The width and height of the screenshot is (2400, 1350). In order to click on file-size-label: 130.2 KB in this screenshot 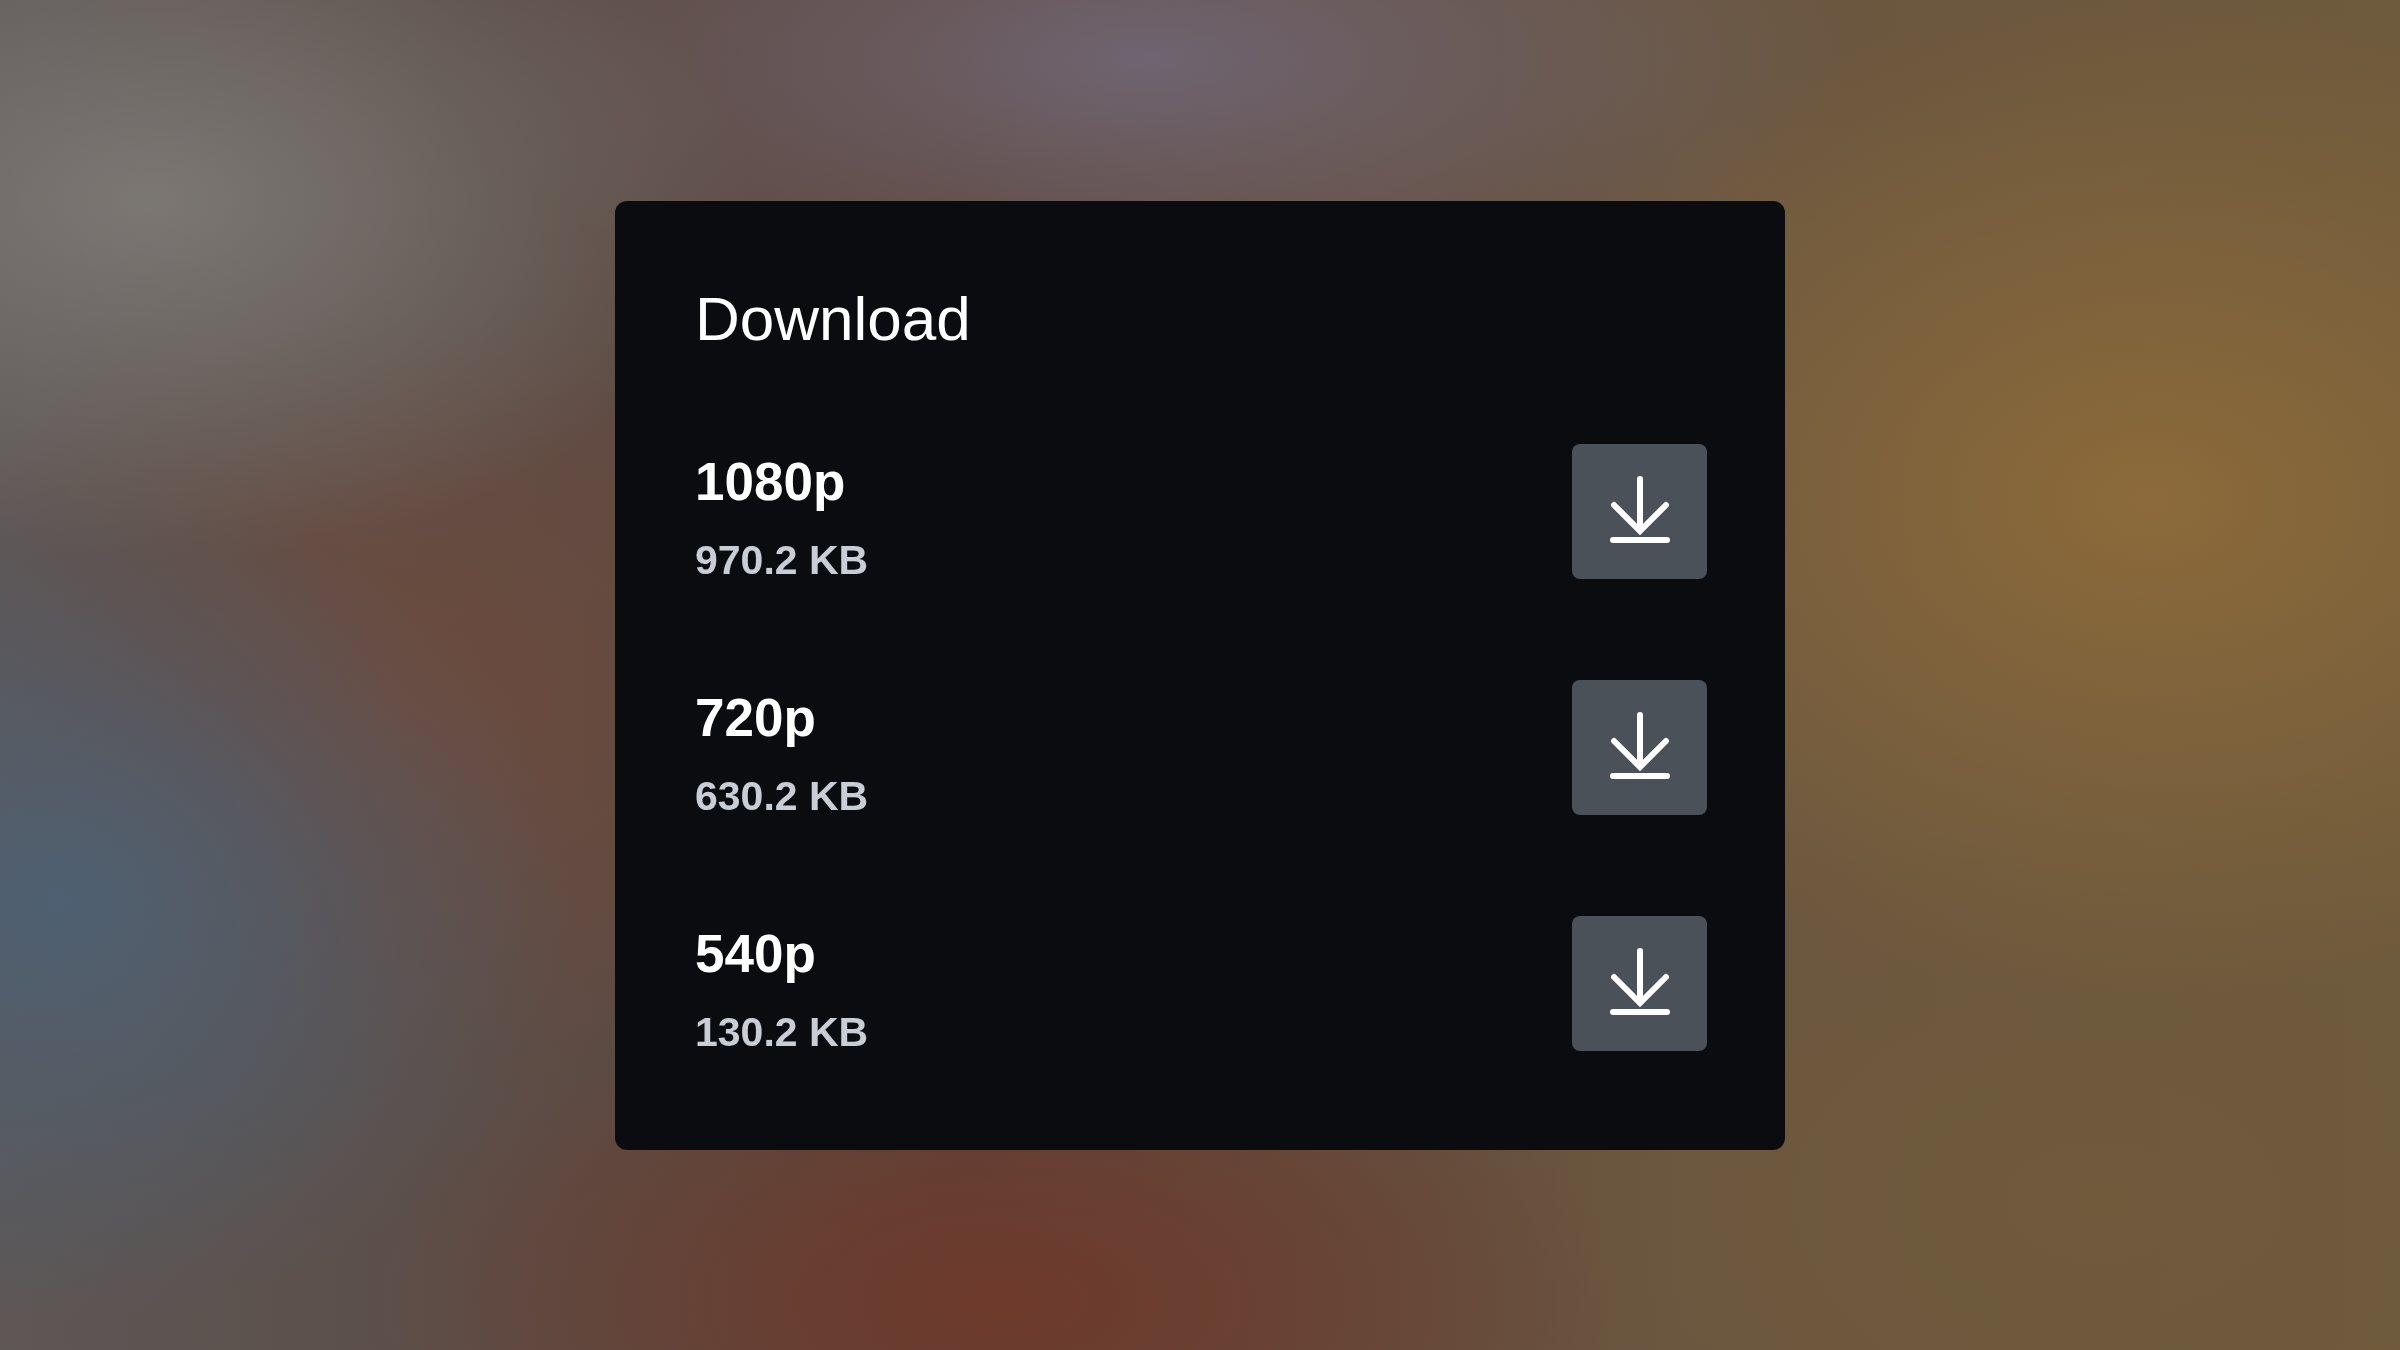, I will do `click(782, 1032)`.